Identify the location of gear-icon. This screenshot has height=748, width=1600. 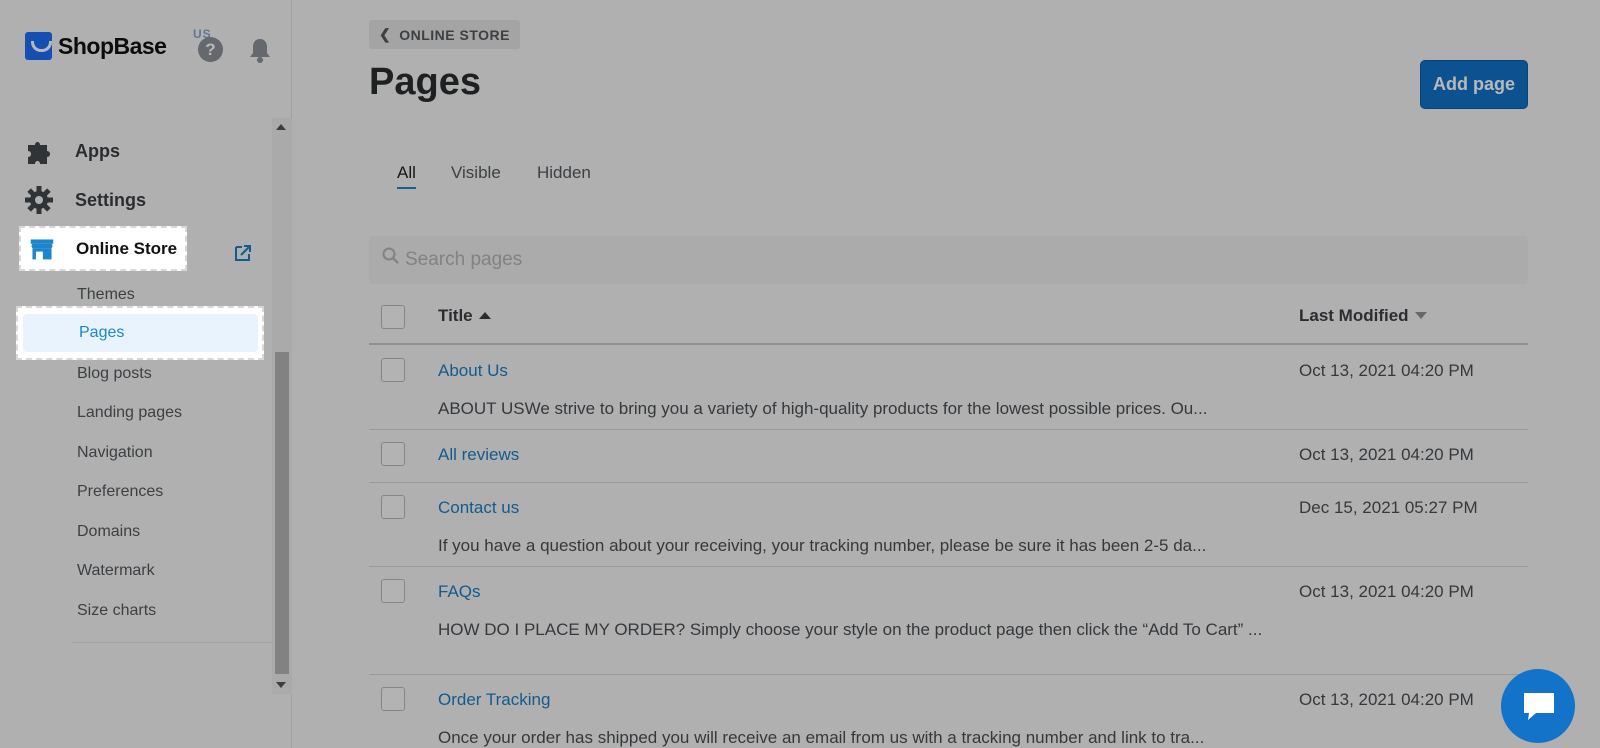
(39, 200).